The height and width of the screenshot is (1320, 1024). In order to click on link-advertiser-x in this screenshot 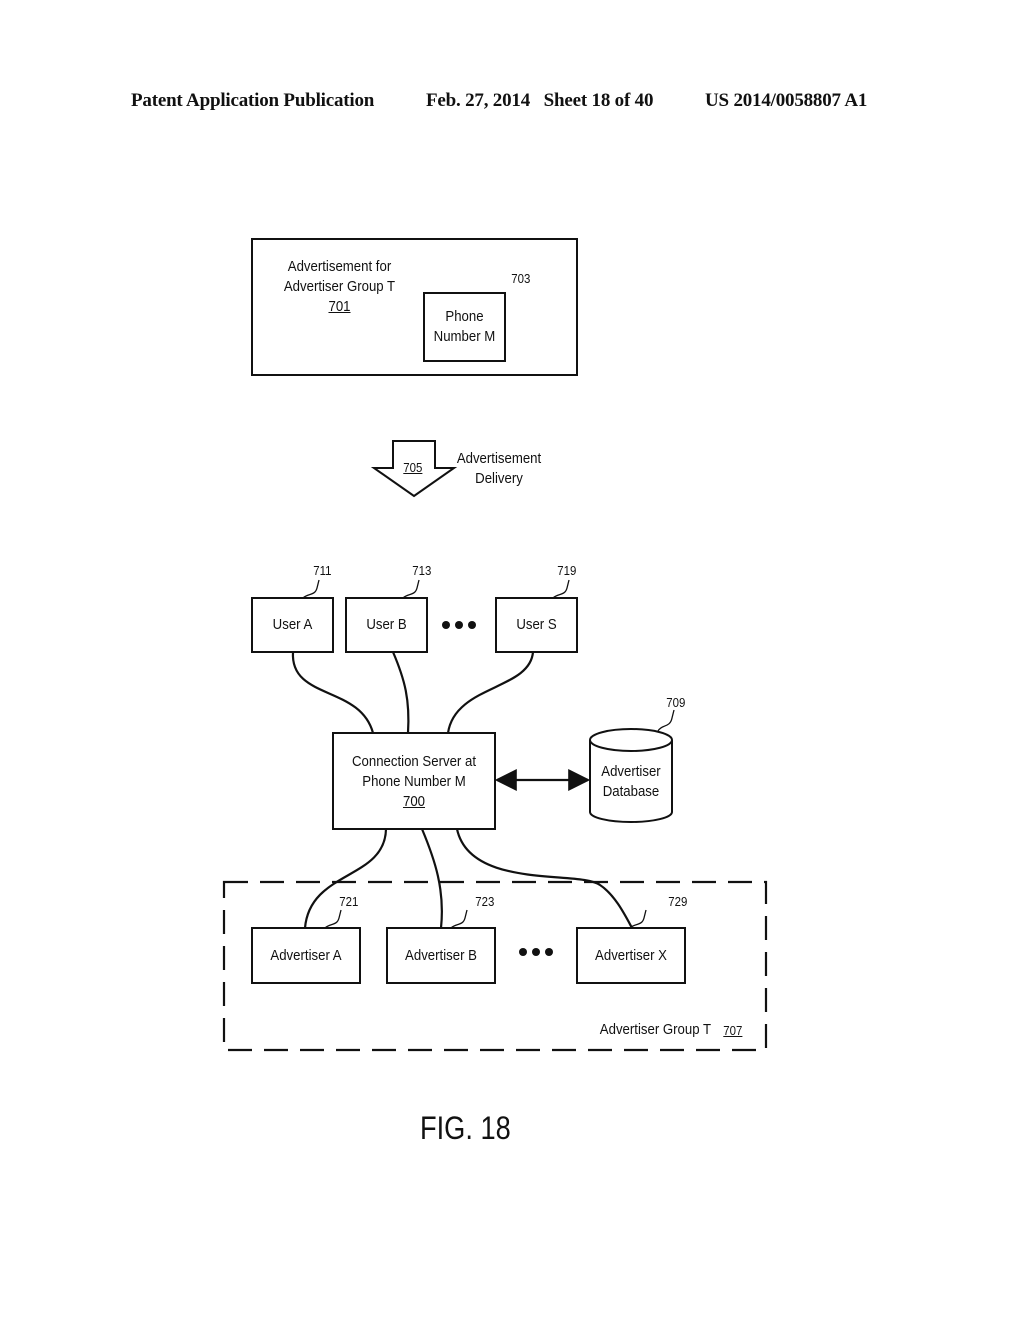, I will do `click(544, 878)`.